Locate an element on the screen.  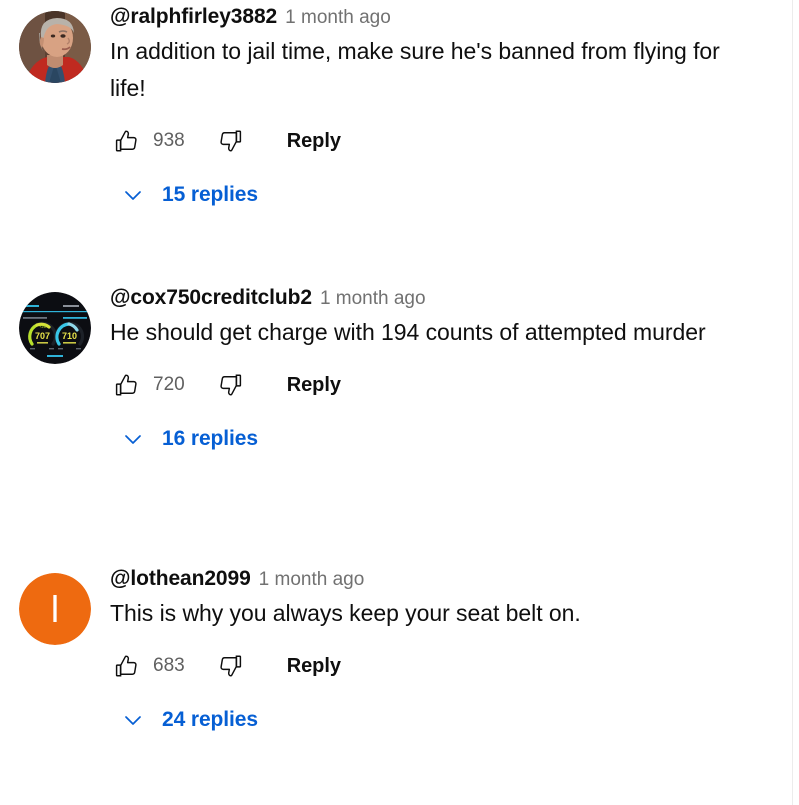
avatar-initial: l is located at coordinates (55, 609).